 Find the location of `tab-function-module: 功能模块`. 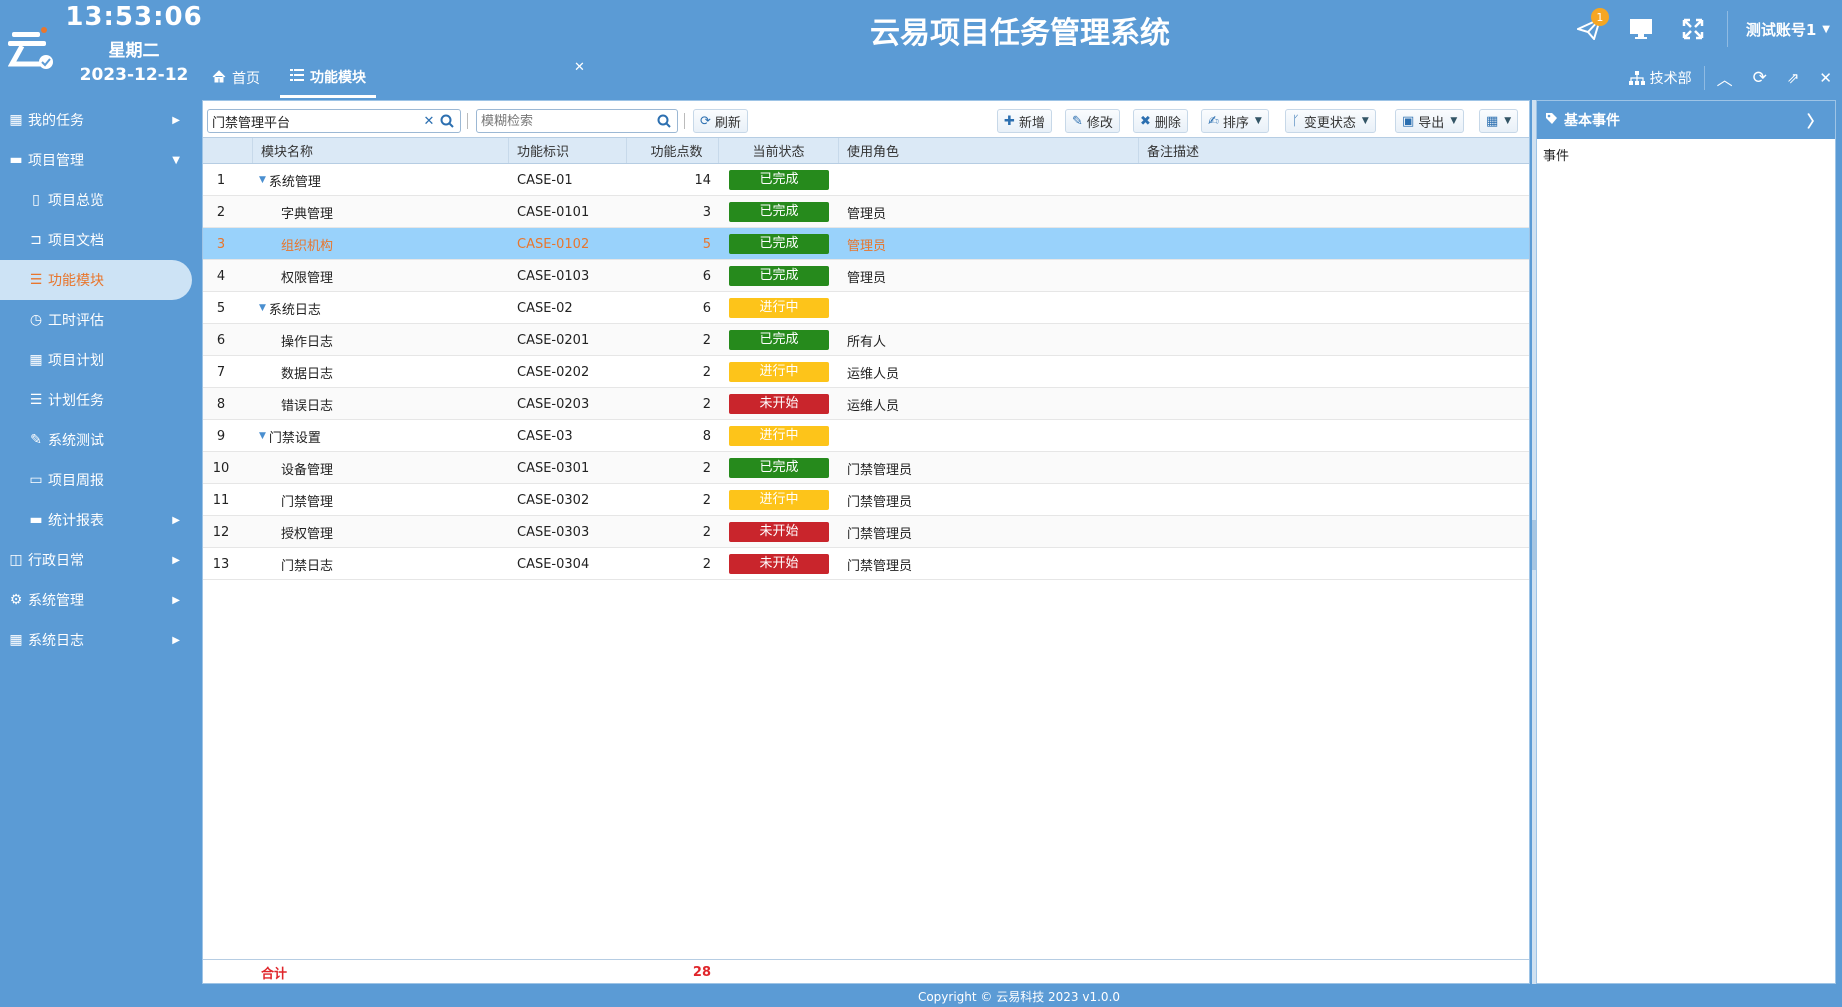

tab-function-module: 功能模块 is located at coordinates (328, 78).